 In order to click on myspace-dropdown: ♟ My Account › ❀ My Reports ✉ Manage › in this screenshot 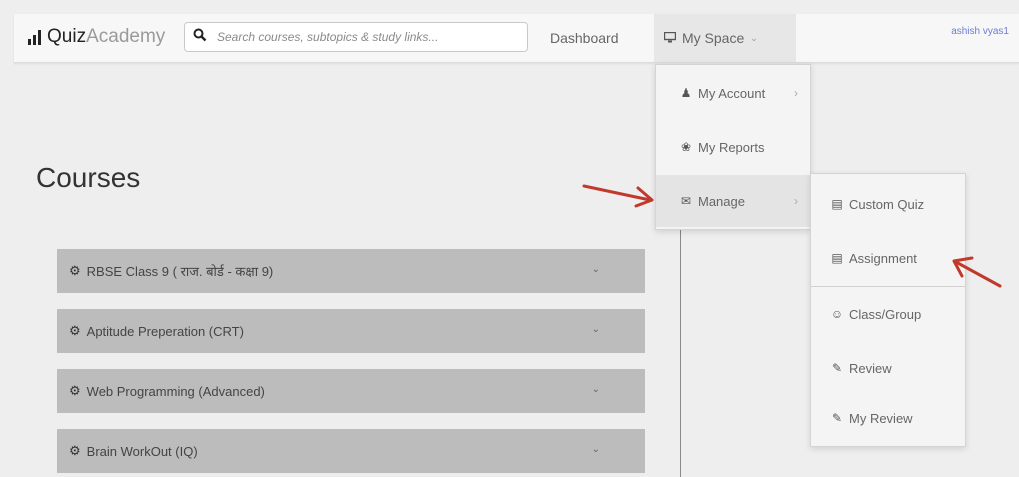, I will do `click(733, 147)`.